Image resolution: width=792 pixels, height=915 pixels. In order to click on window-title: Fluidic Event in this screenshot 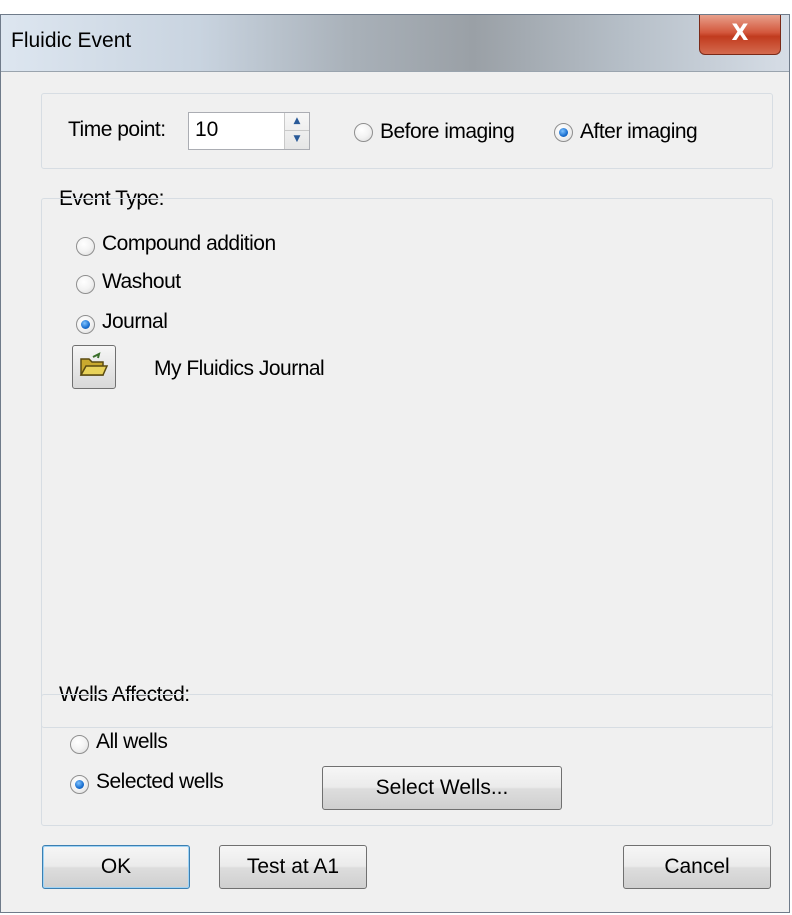, I will do `click(71, 40)`.